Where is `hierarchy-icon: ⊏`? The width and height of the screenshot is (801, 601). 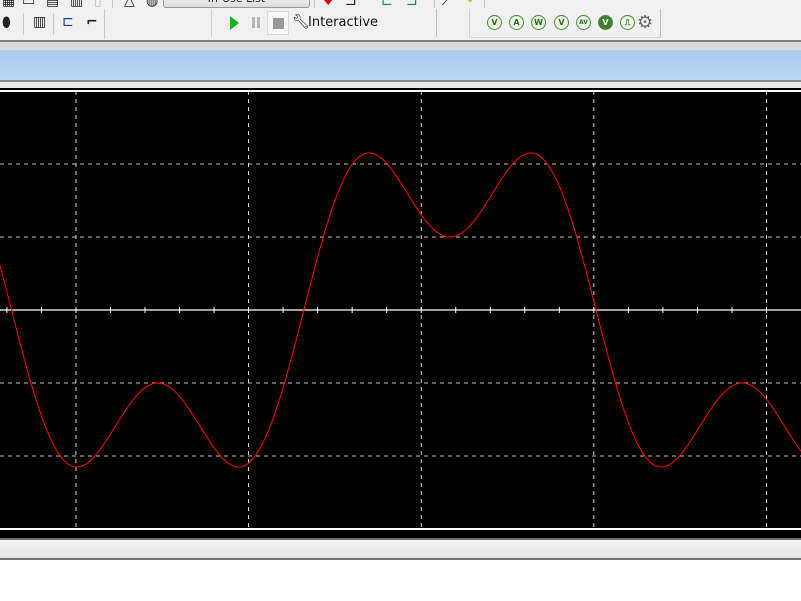
hierarchy-icon: ⊏ is located at coordinates (68, 22).